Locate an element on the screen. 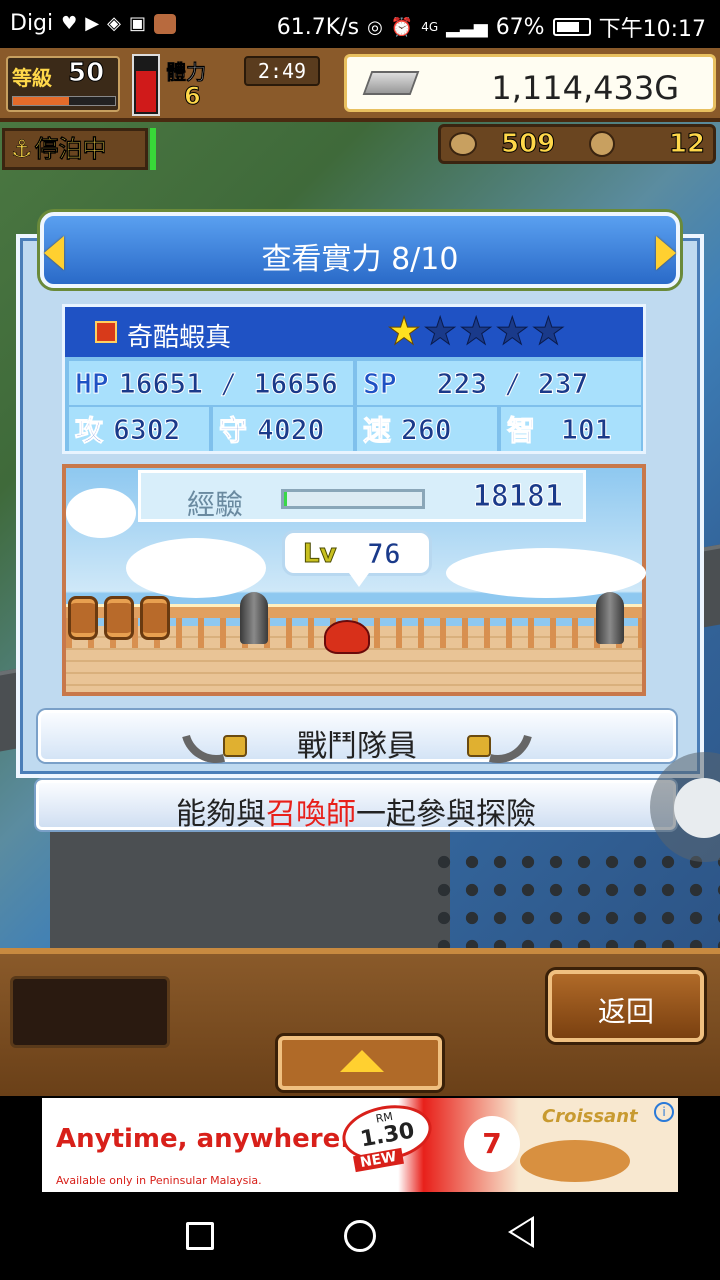 Image resolution: width=720 pixels, height=1280 pixels. ad-info-icon: i is located at coordinates (664, 1112).